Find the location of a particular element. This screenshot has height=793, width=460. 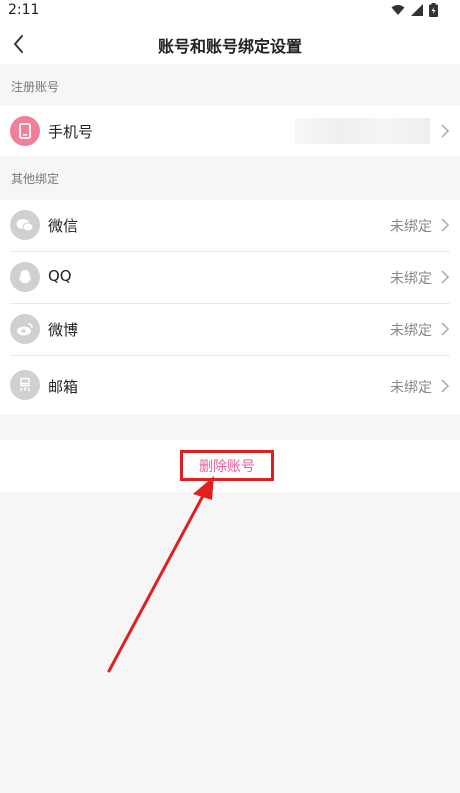

signal-icon is located at coordinates (417, 10).